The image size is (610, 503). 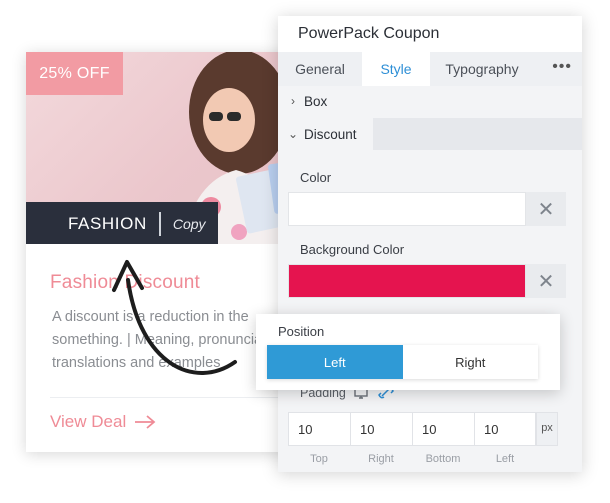 What do you see at coordinates (88, 421) in the screenshot?
I see `view-deal-label: View Deal` at bounding box center [88, 421].